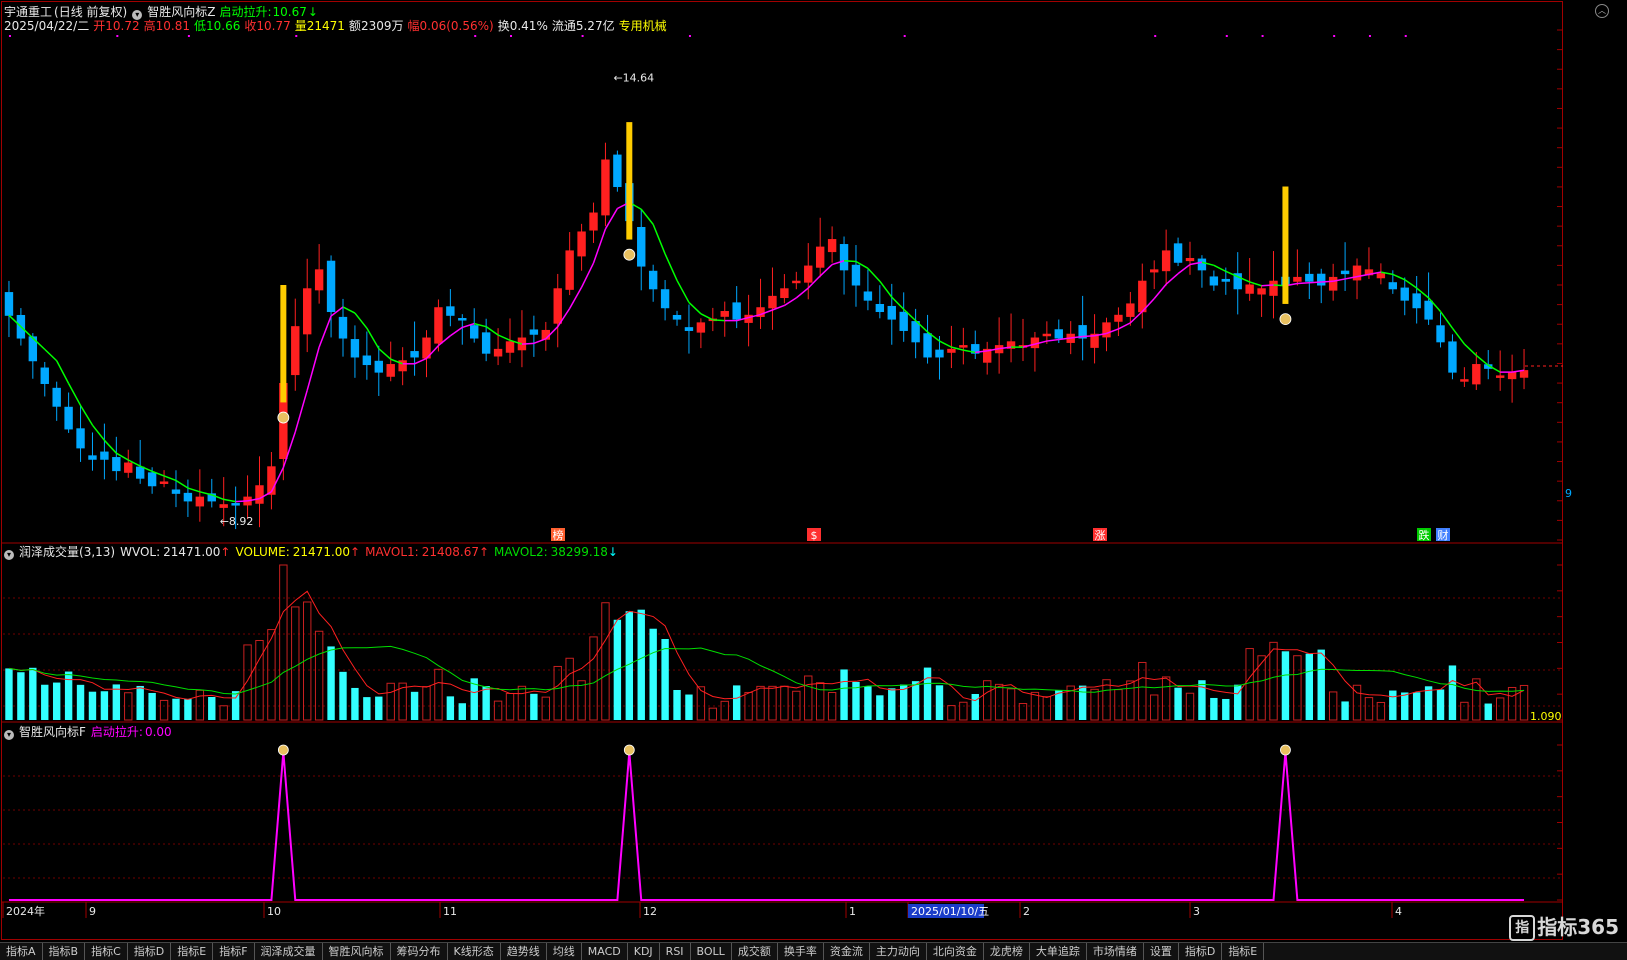  Describe the element at coordinates (1161, 951) in the screenshot. I see `indicator-tab: 设置` at that location.